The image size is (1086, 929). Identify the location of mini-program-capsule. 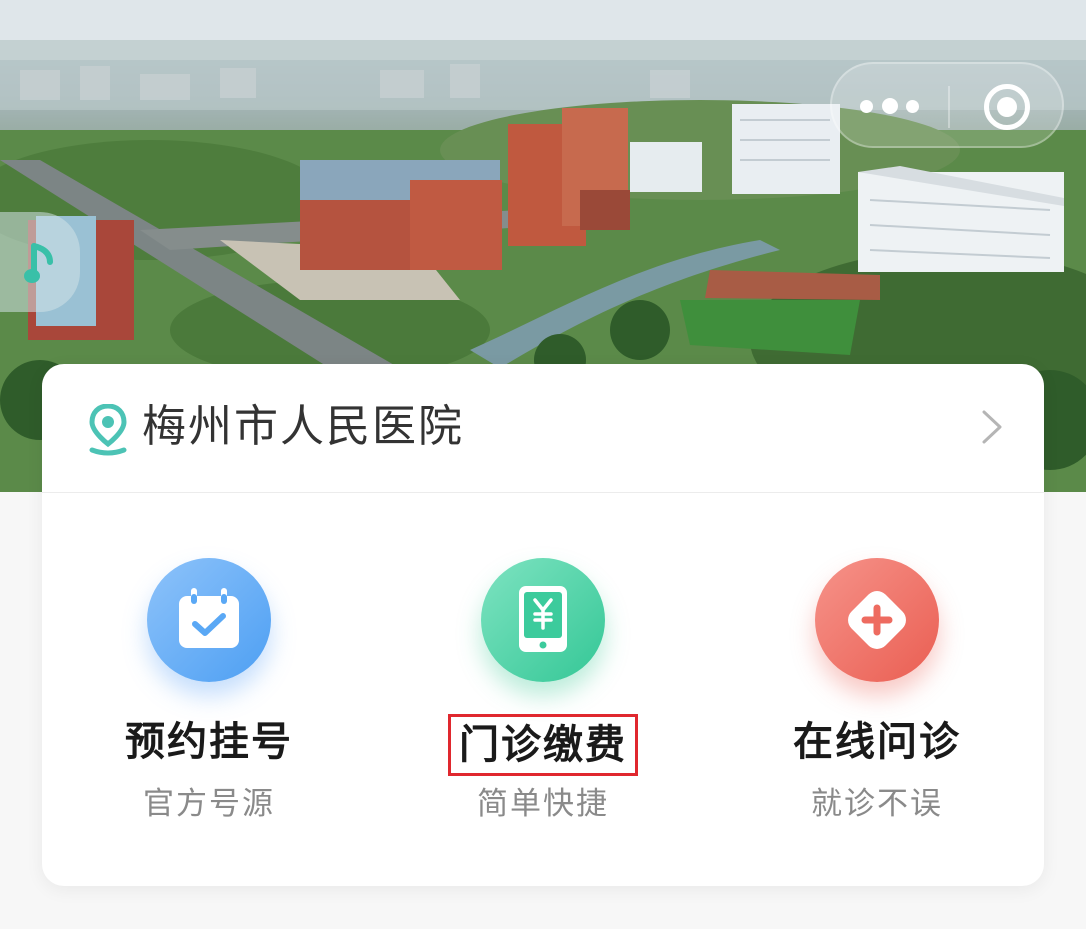
(947, 105).